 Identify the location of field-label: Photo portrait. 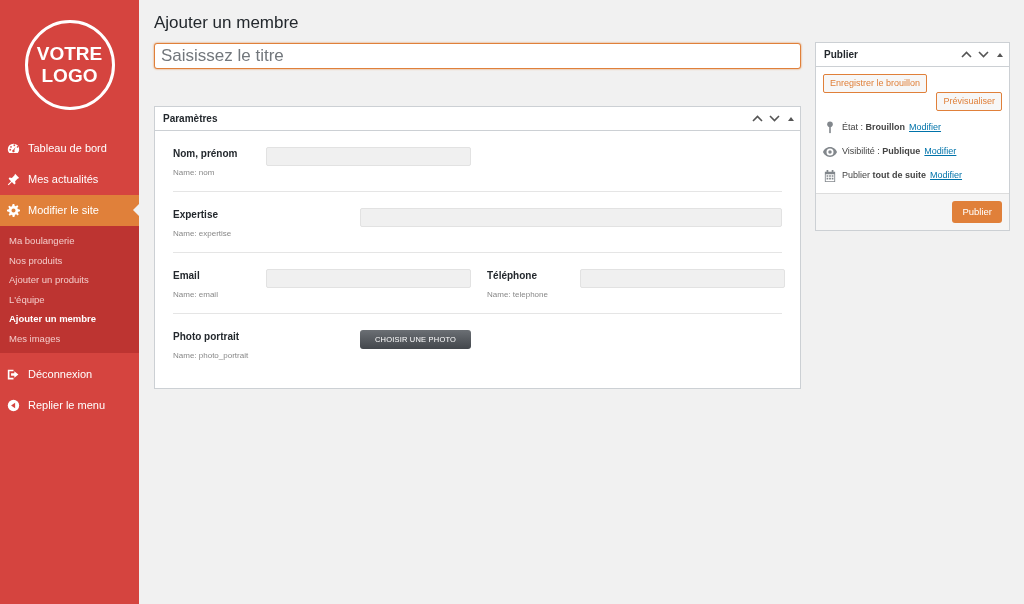
(207, 336).